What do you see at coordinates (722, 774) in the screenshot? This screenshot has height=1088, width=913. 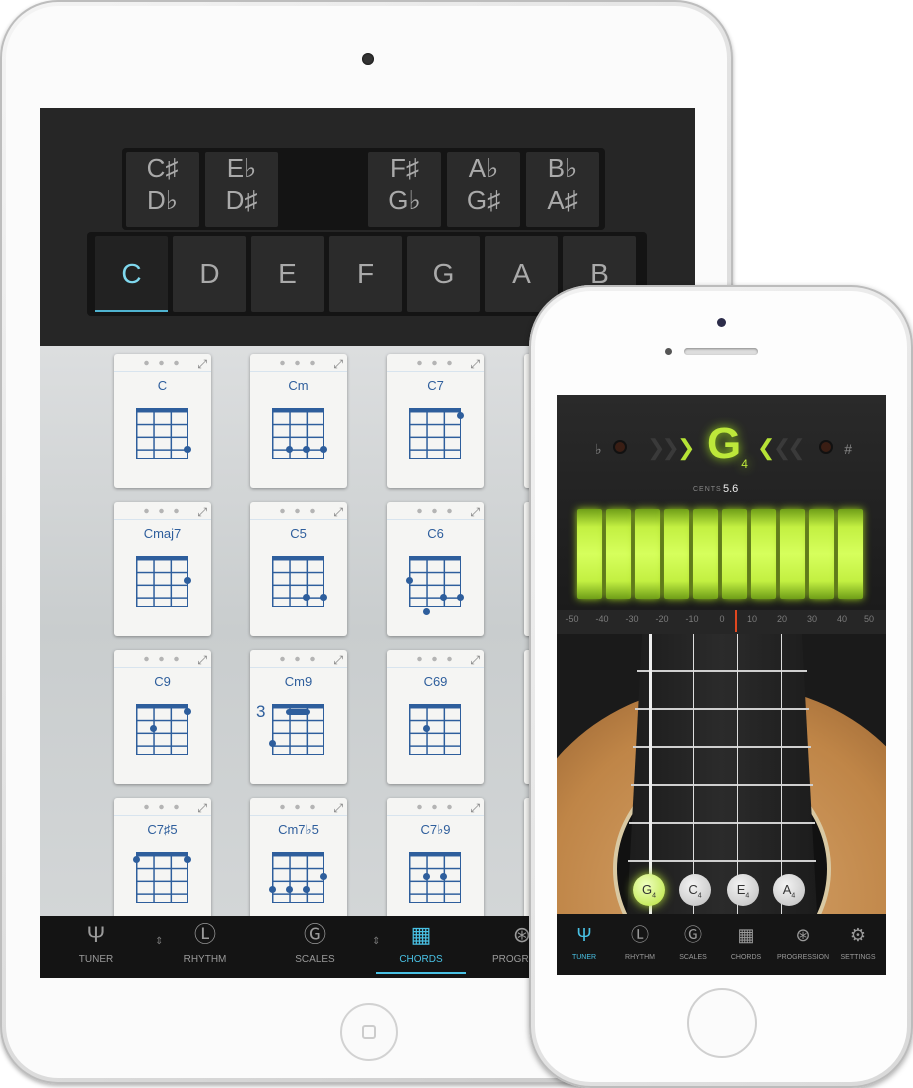 I see `fretboard` at bounding box center [722, 774].